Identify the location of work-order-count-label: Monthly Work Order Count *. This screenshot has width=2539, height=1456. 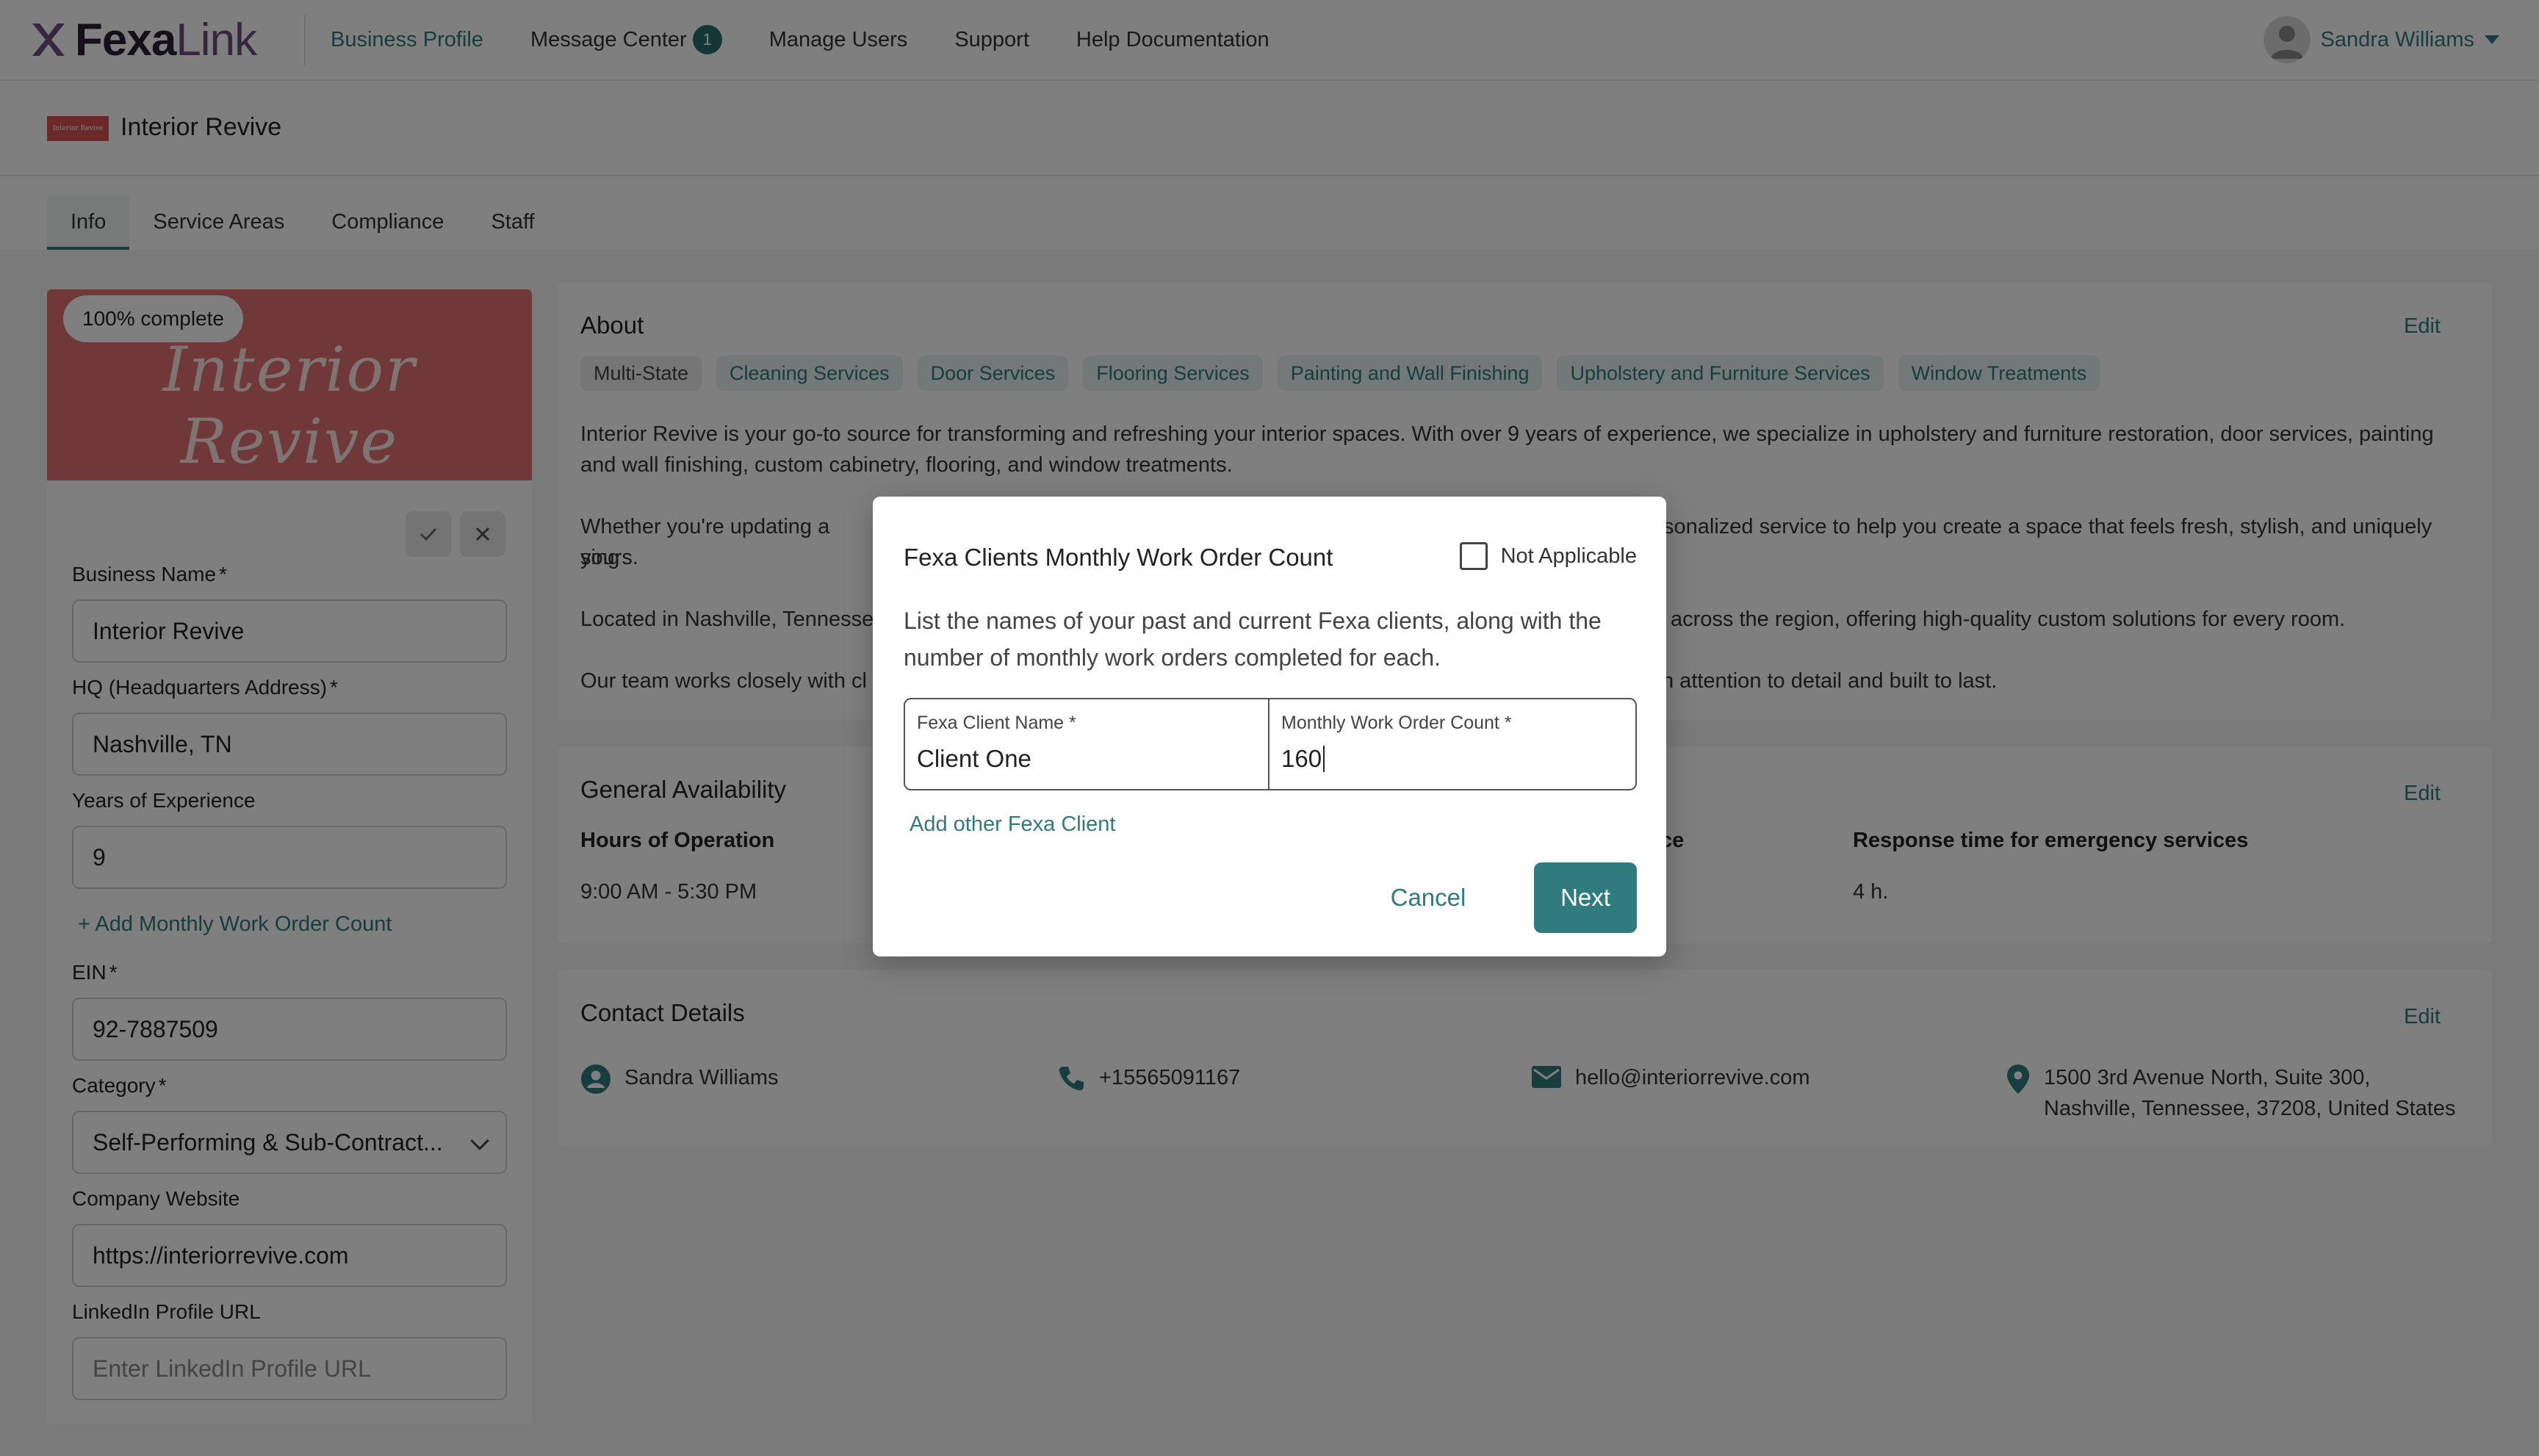
(1396, 723).